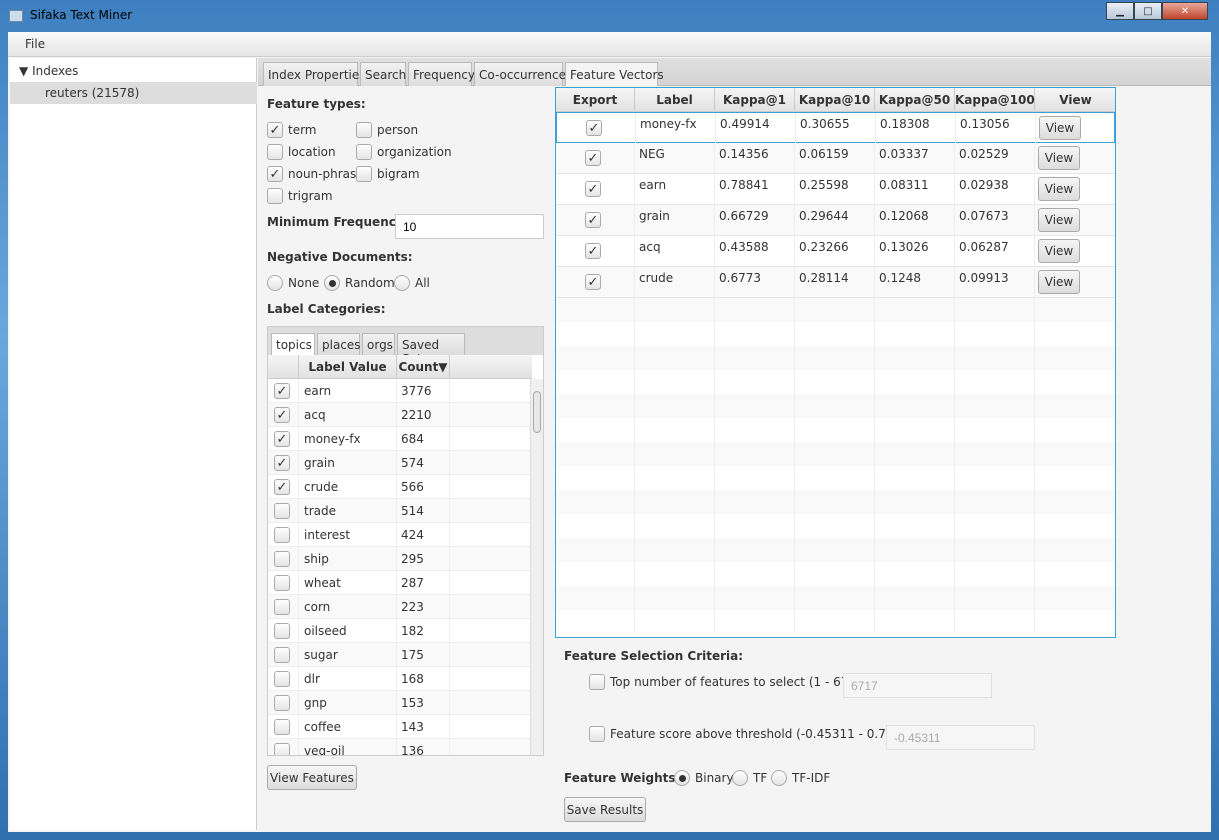 The width and height of the screenshot is (1219, 840). Describe the element at coordinates (597, 682) in the screenshot. I see `top-features-checkbox` at that location.